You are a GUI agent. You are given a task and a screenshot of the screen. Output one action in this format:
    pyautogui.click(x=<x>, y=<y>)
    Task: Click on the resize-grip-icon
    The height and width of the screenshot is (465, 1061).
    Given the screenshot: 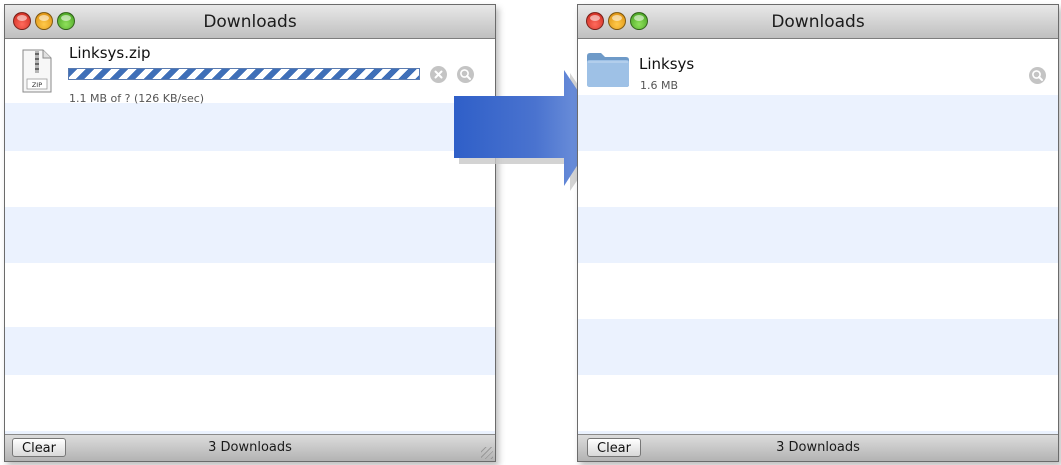 What is the action you would take?
    pyautogui.click(x=487, y=453)
    